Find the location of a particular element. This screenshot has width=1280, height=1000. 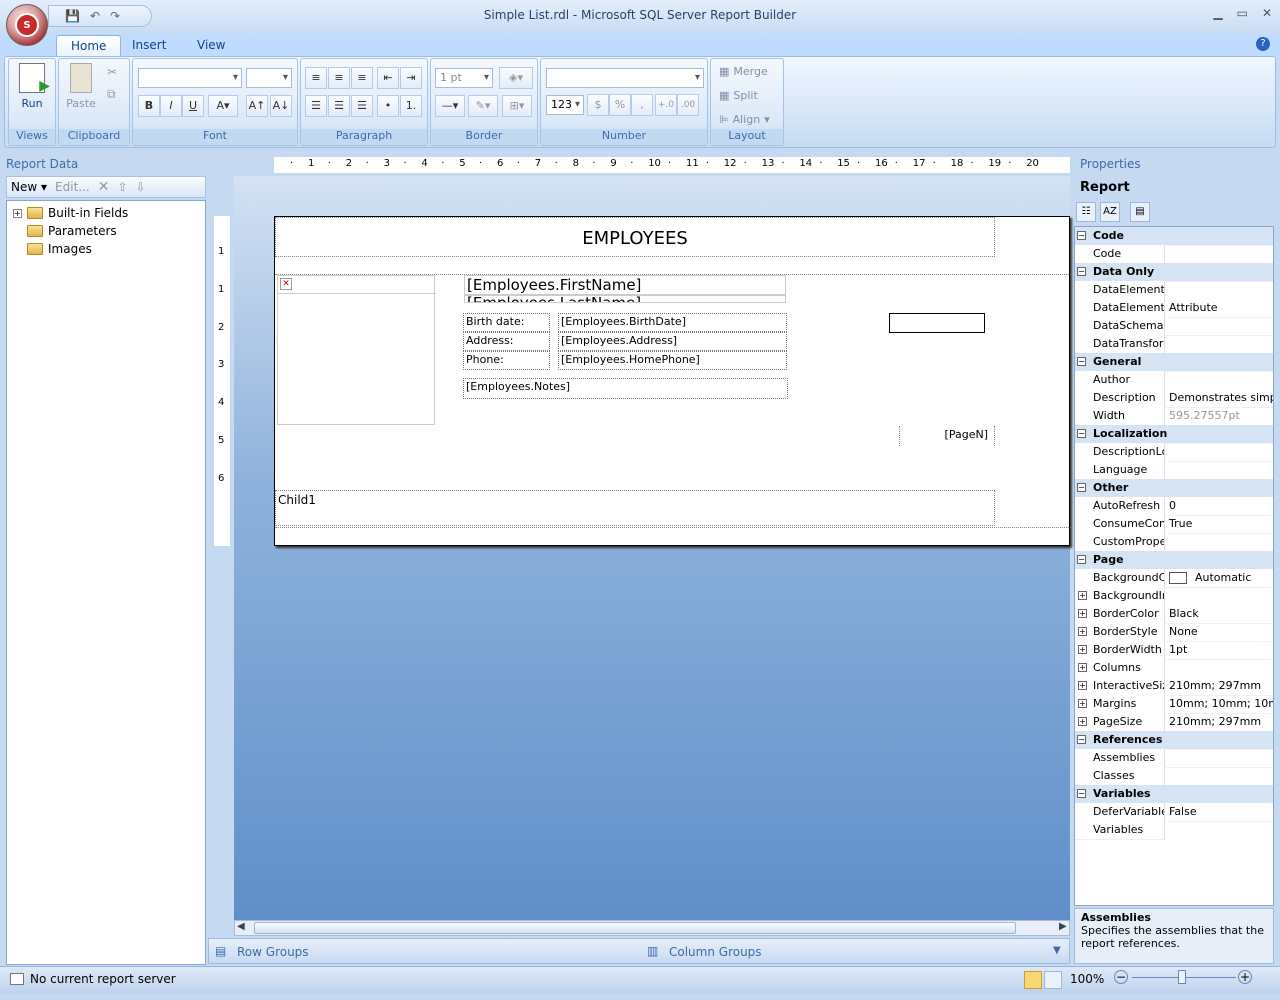

undo-icon: ↶ is located at coordinates (95, 16).